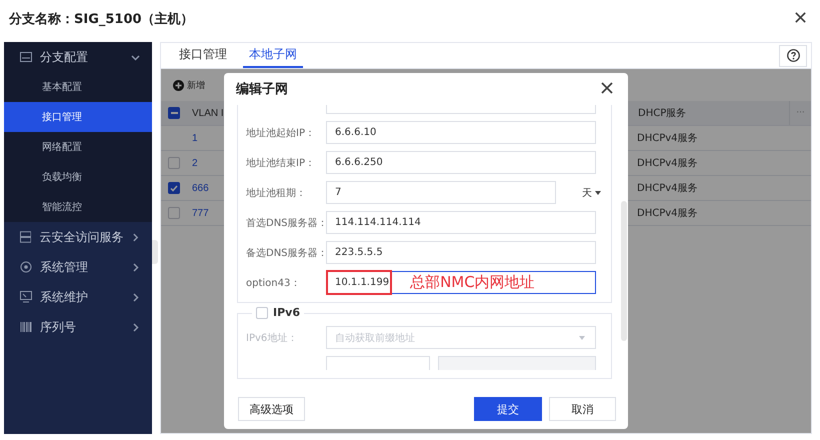  I want to click on sidebar-group: 云安全访问服务, so click(78, 237).